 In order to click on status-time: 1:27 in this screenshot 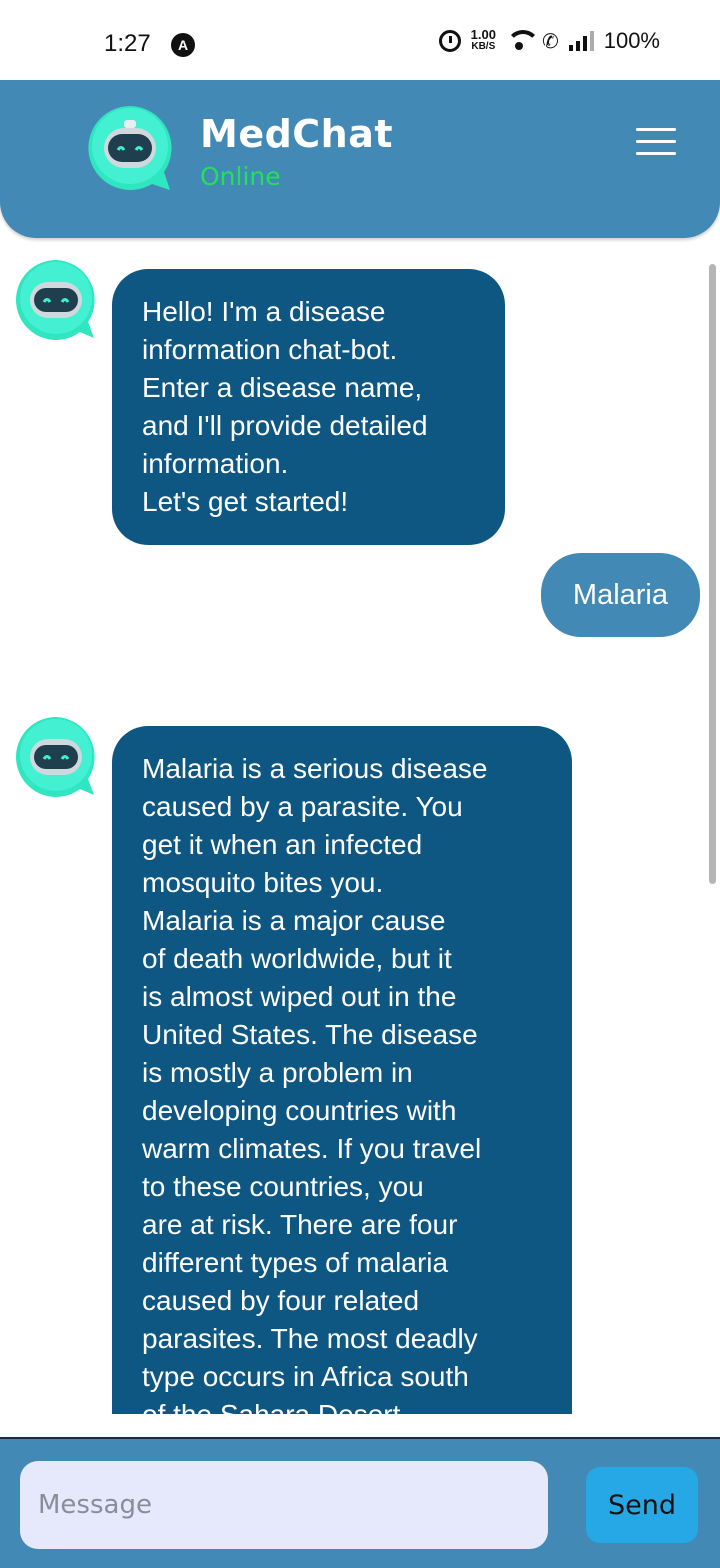, I will do `click(127, 43)`.